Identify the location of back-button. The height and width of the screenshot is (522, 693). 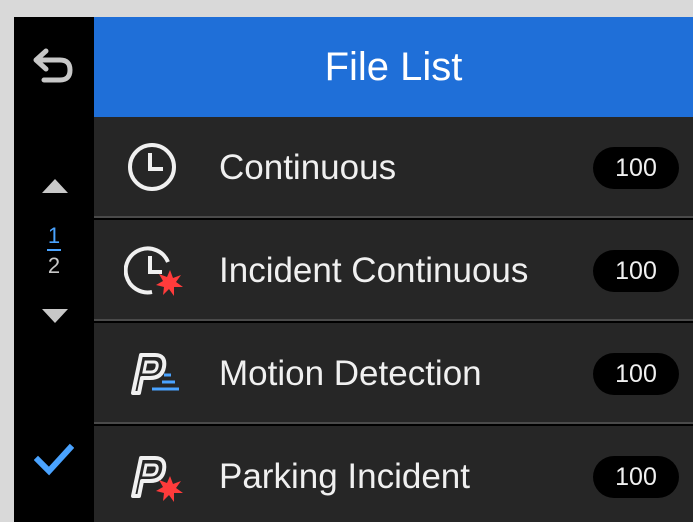
(54, 67).